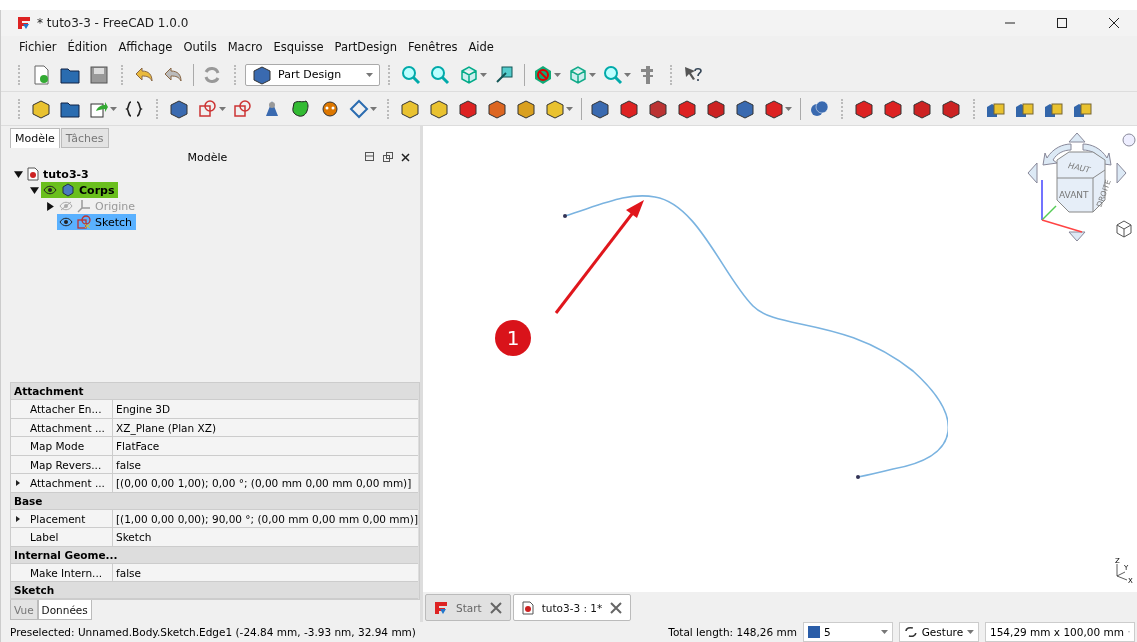 Image resolution: width=1137 pixels, height=642 pixels. Describe the element at coordinates (97, 222) in the screenshot. I see `tree-item: Sketch` at that location.